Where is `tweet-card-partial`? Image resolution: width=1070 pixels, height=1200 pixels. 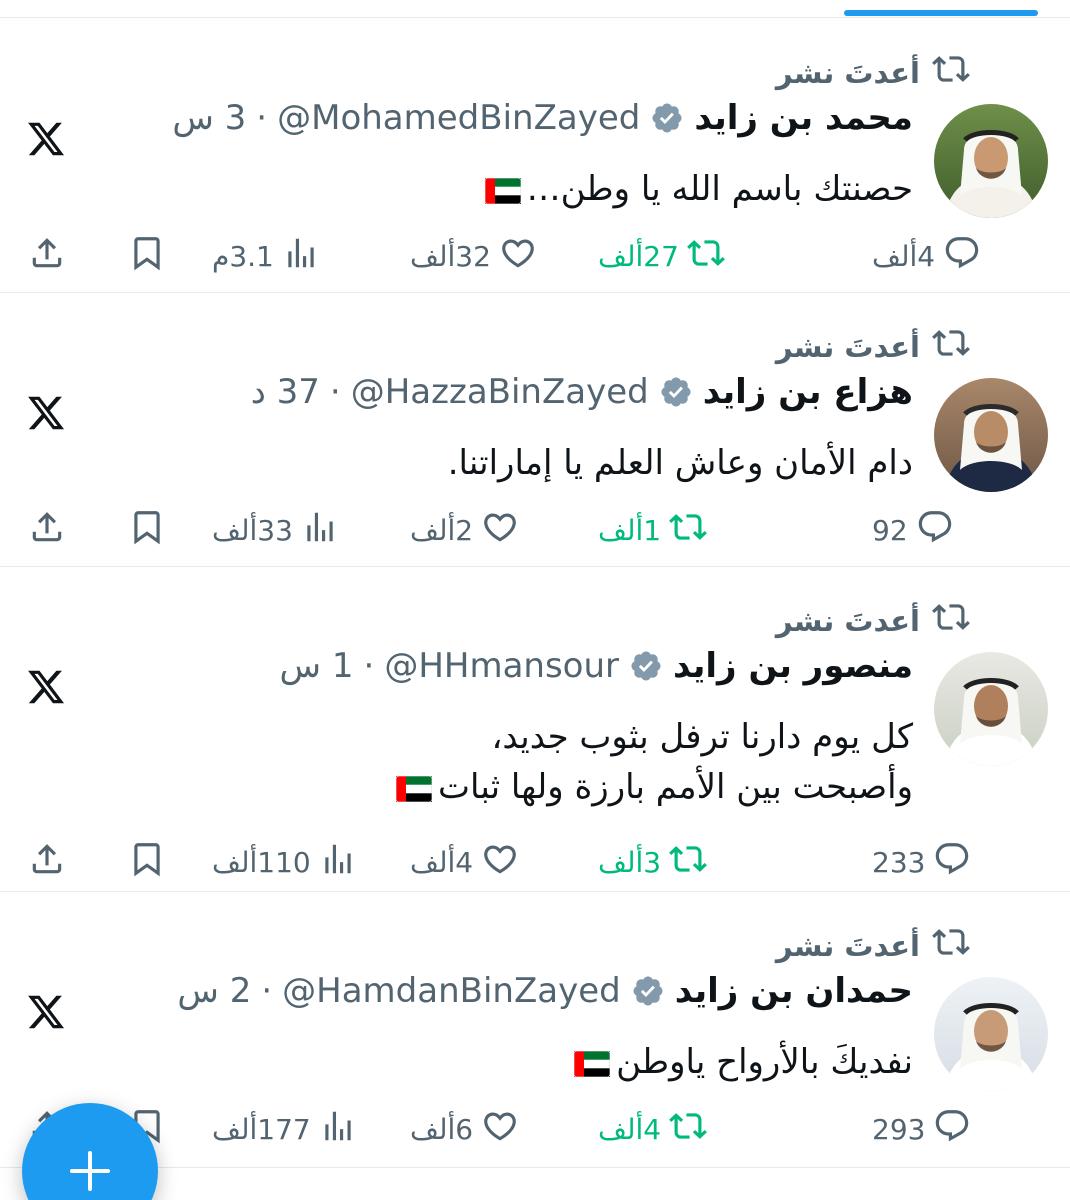
tweet-card-partial is located at coordinates (535, 1183).